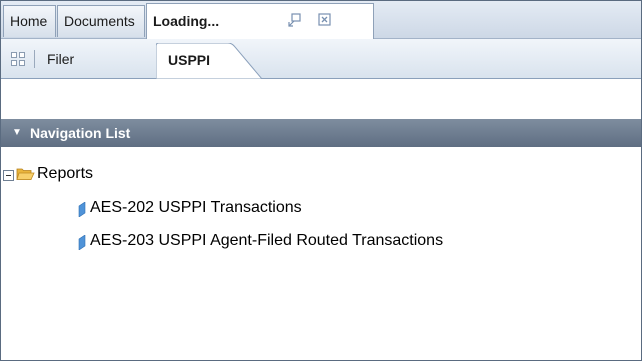  What do you see at coordinates (321, 59) in the screenshot?
I see `module-tab-bar: Filer USPPI` at bounding box center [321, 59].